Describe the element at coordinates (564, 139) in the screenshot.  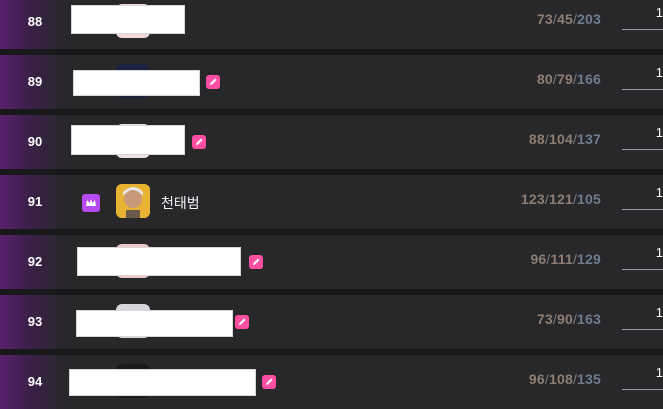
I see `kda-stats: 88/104/137` at that location.